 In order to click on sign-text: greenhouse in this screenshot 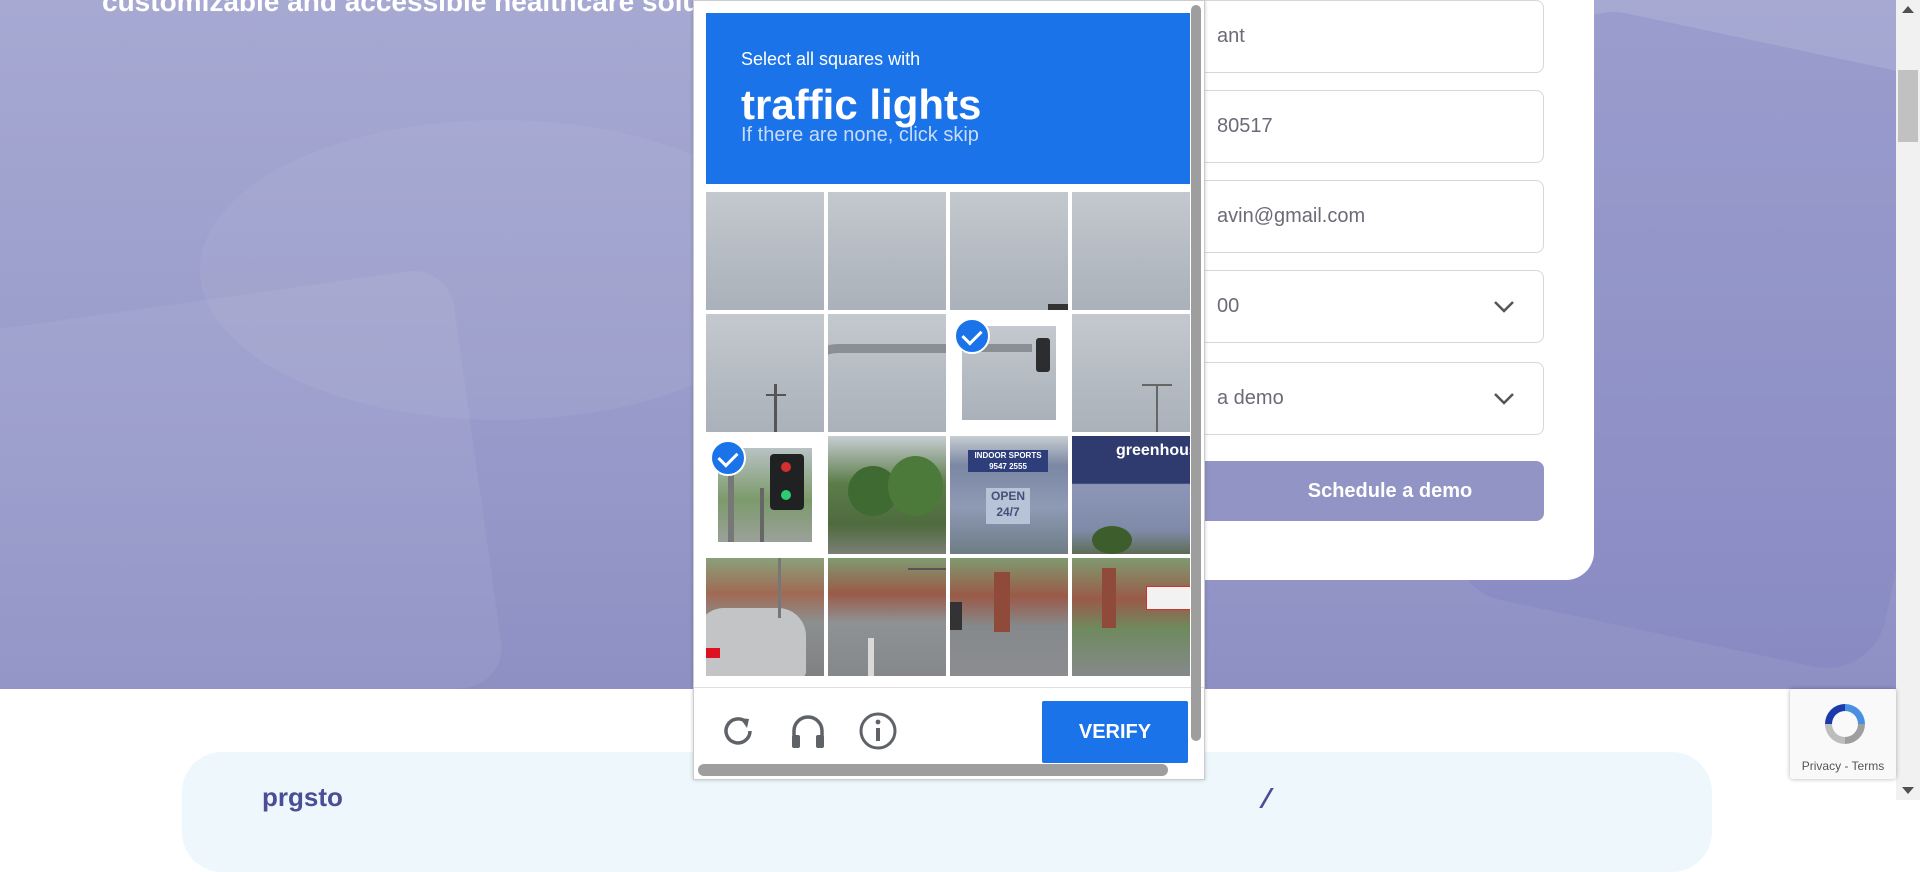, I will do `click(1153, 450)`.